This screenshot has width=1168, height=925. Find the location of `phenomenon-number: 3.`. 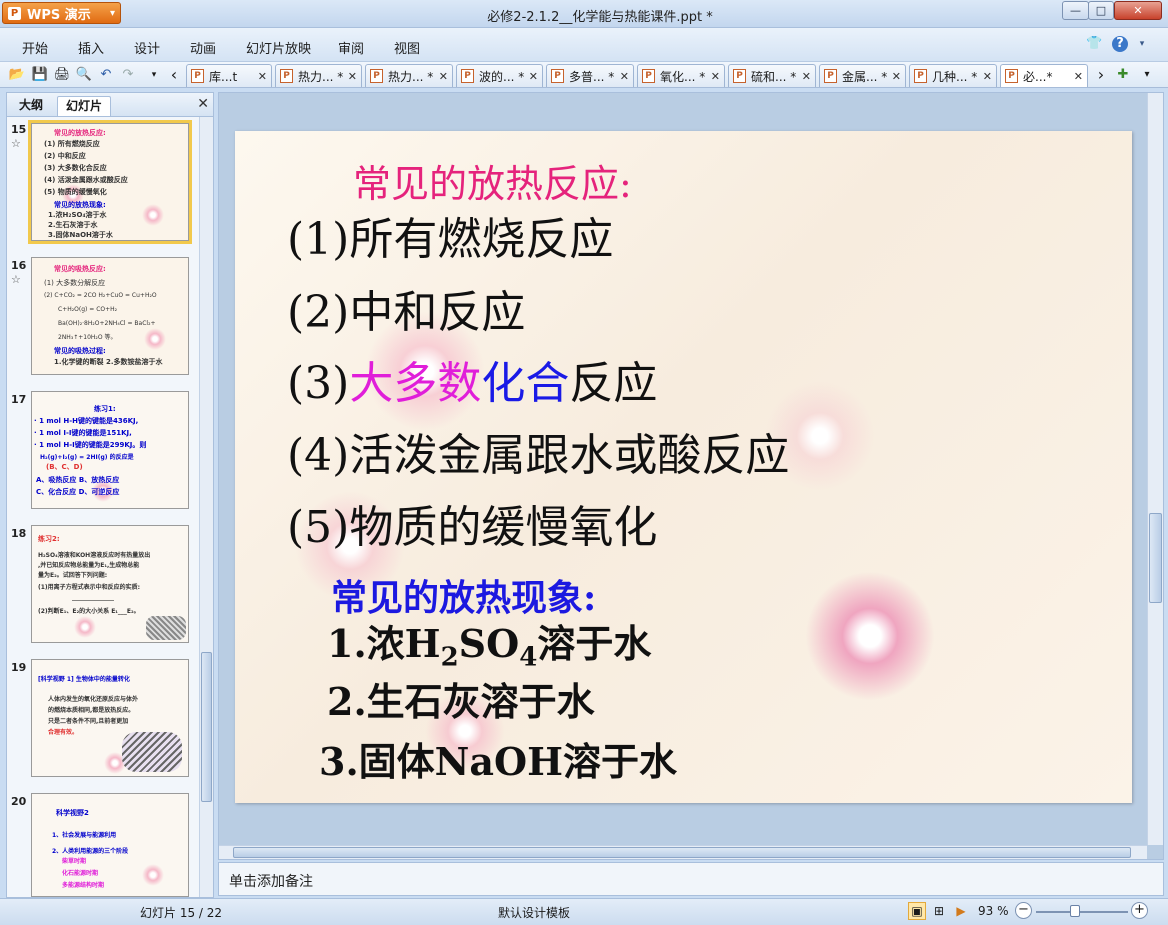

phenomenon-number: 3. is located at coordinates (339, 761).